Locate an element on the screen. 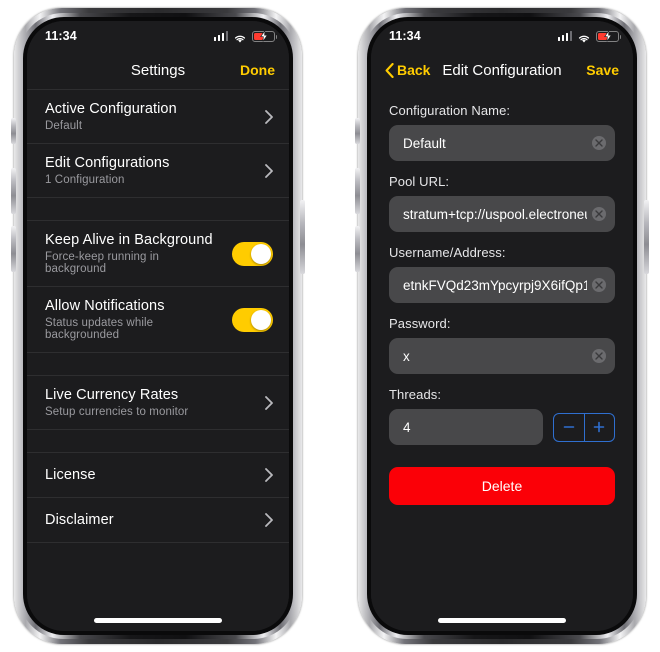 The image size is (660, 652). minus-icon is located at coordinates (569, 427).